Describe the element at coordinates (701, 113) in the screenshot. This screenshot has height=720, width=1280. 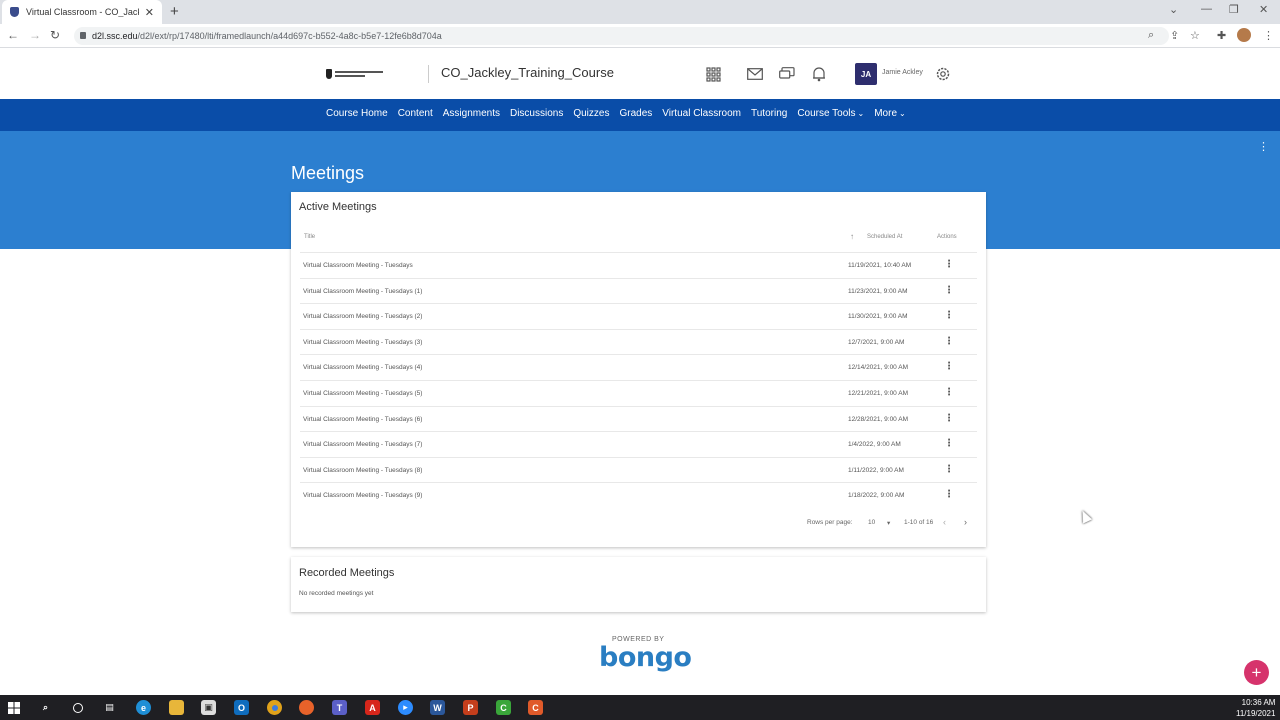
I see `nav-virtual-classroom: Virtual Classroom` at that location.